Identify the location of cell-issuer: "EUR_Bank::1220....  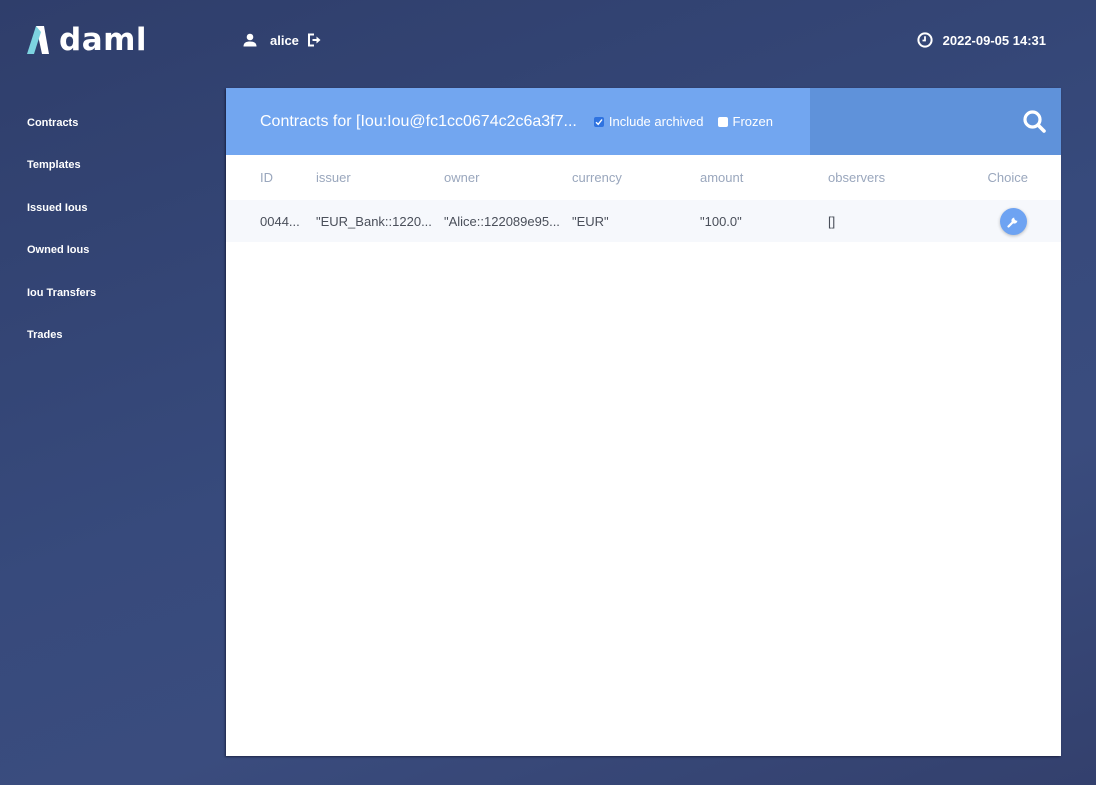
(374, 221).